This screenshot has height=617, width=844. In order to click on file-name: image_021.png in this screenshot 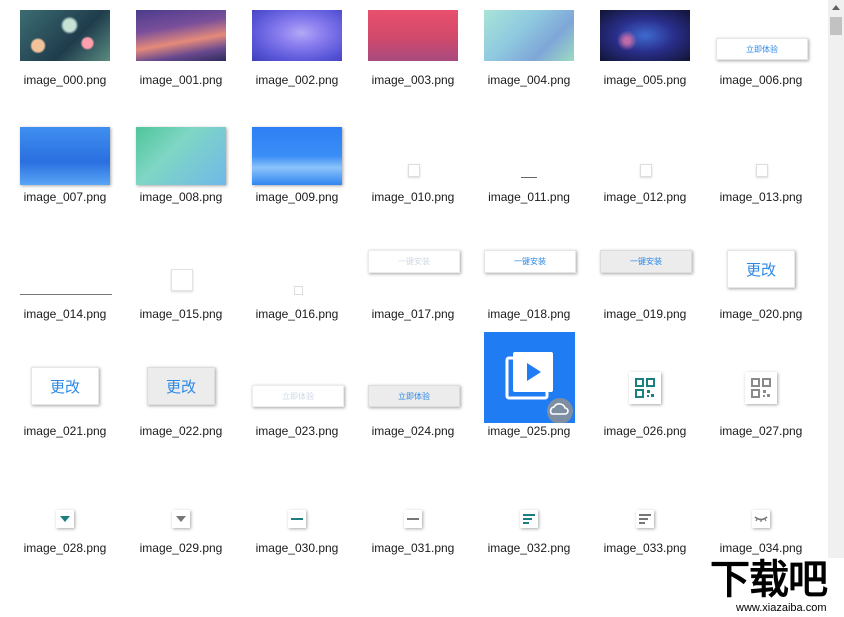, I will do `click(65, 431)`.